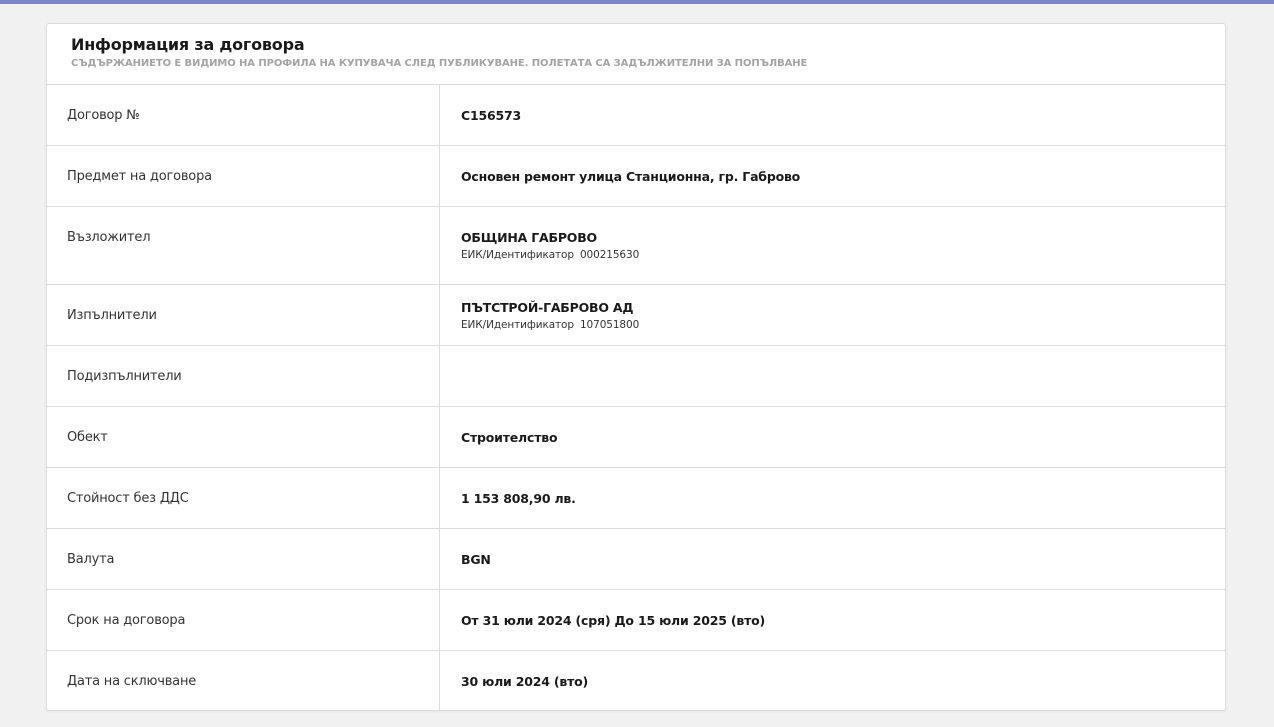  I want to click on row-label: Обект, so click(243, 437).